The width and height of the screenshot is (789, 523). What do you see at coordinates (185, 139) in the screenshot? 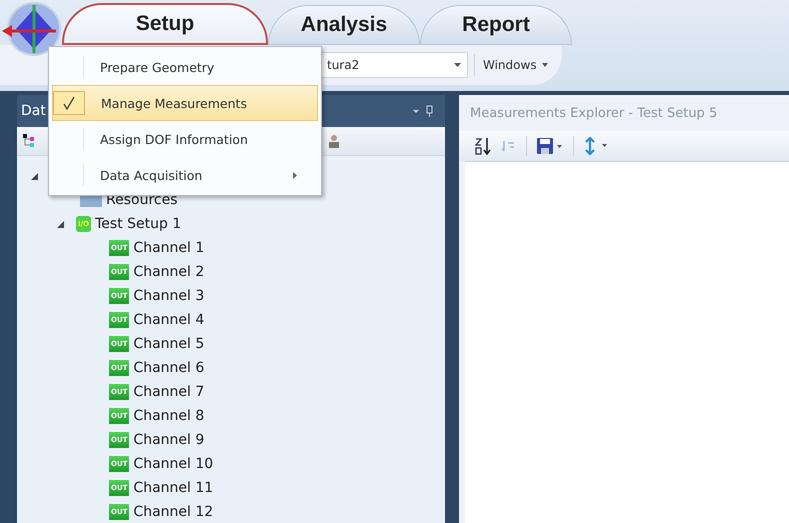
I see `menu-item: Assign DOF Information` at bounding box center [185, 139].